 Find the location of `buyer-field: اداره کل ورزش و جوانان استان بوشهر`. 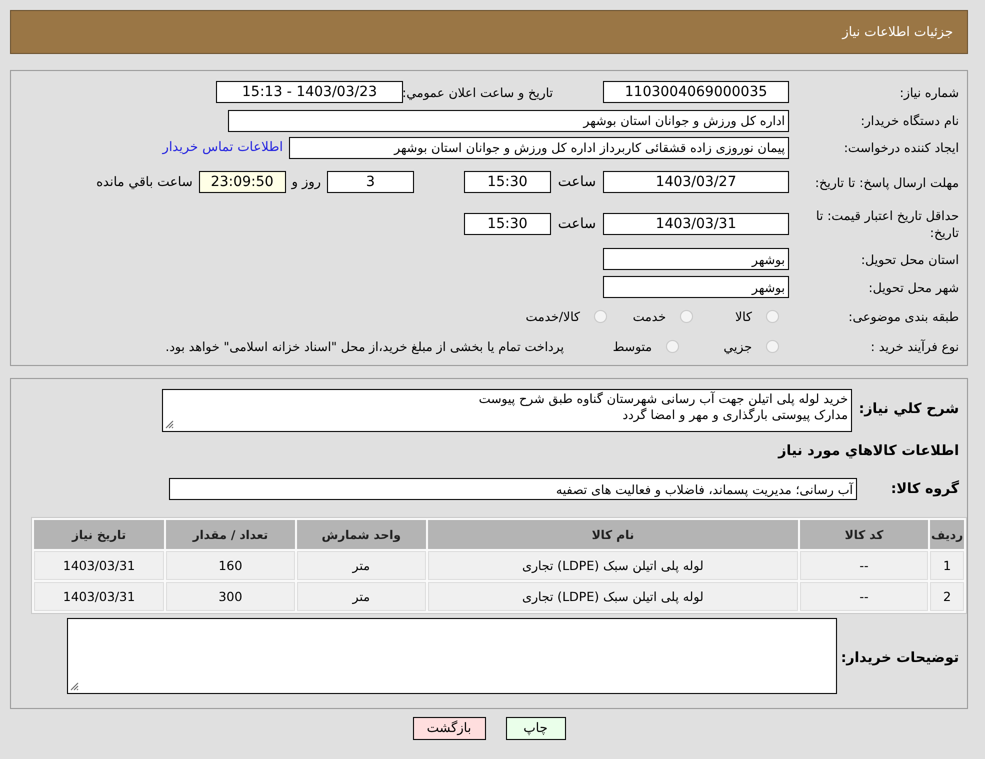

buyer-field: اداره کل ورزش و جوانان استان بوشهر is located at coordinates (508, 121).